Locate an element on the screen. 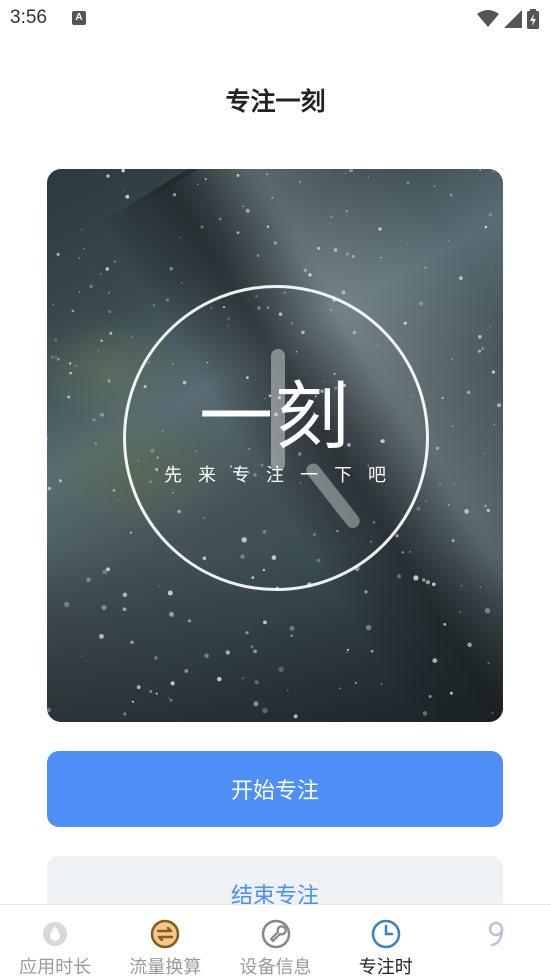 This screenshot has height=979, width=551. status-icons is located at coordinates (508, 19).